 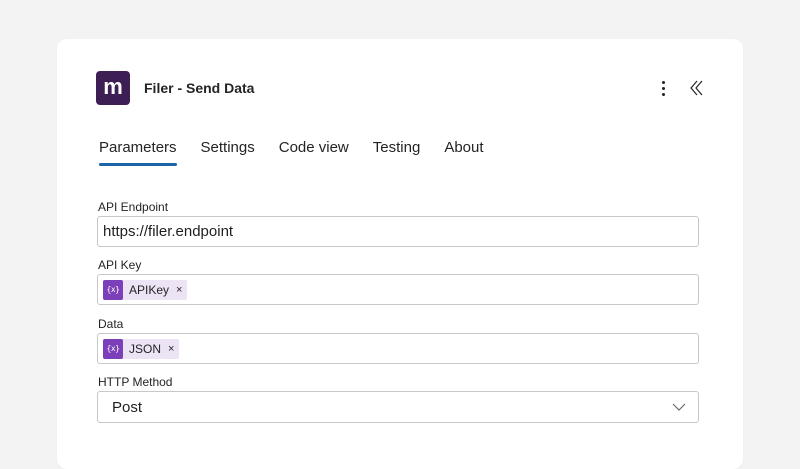 I want to click on more-options-button, so click(x=663, y=88).